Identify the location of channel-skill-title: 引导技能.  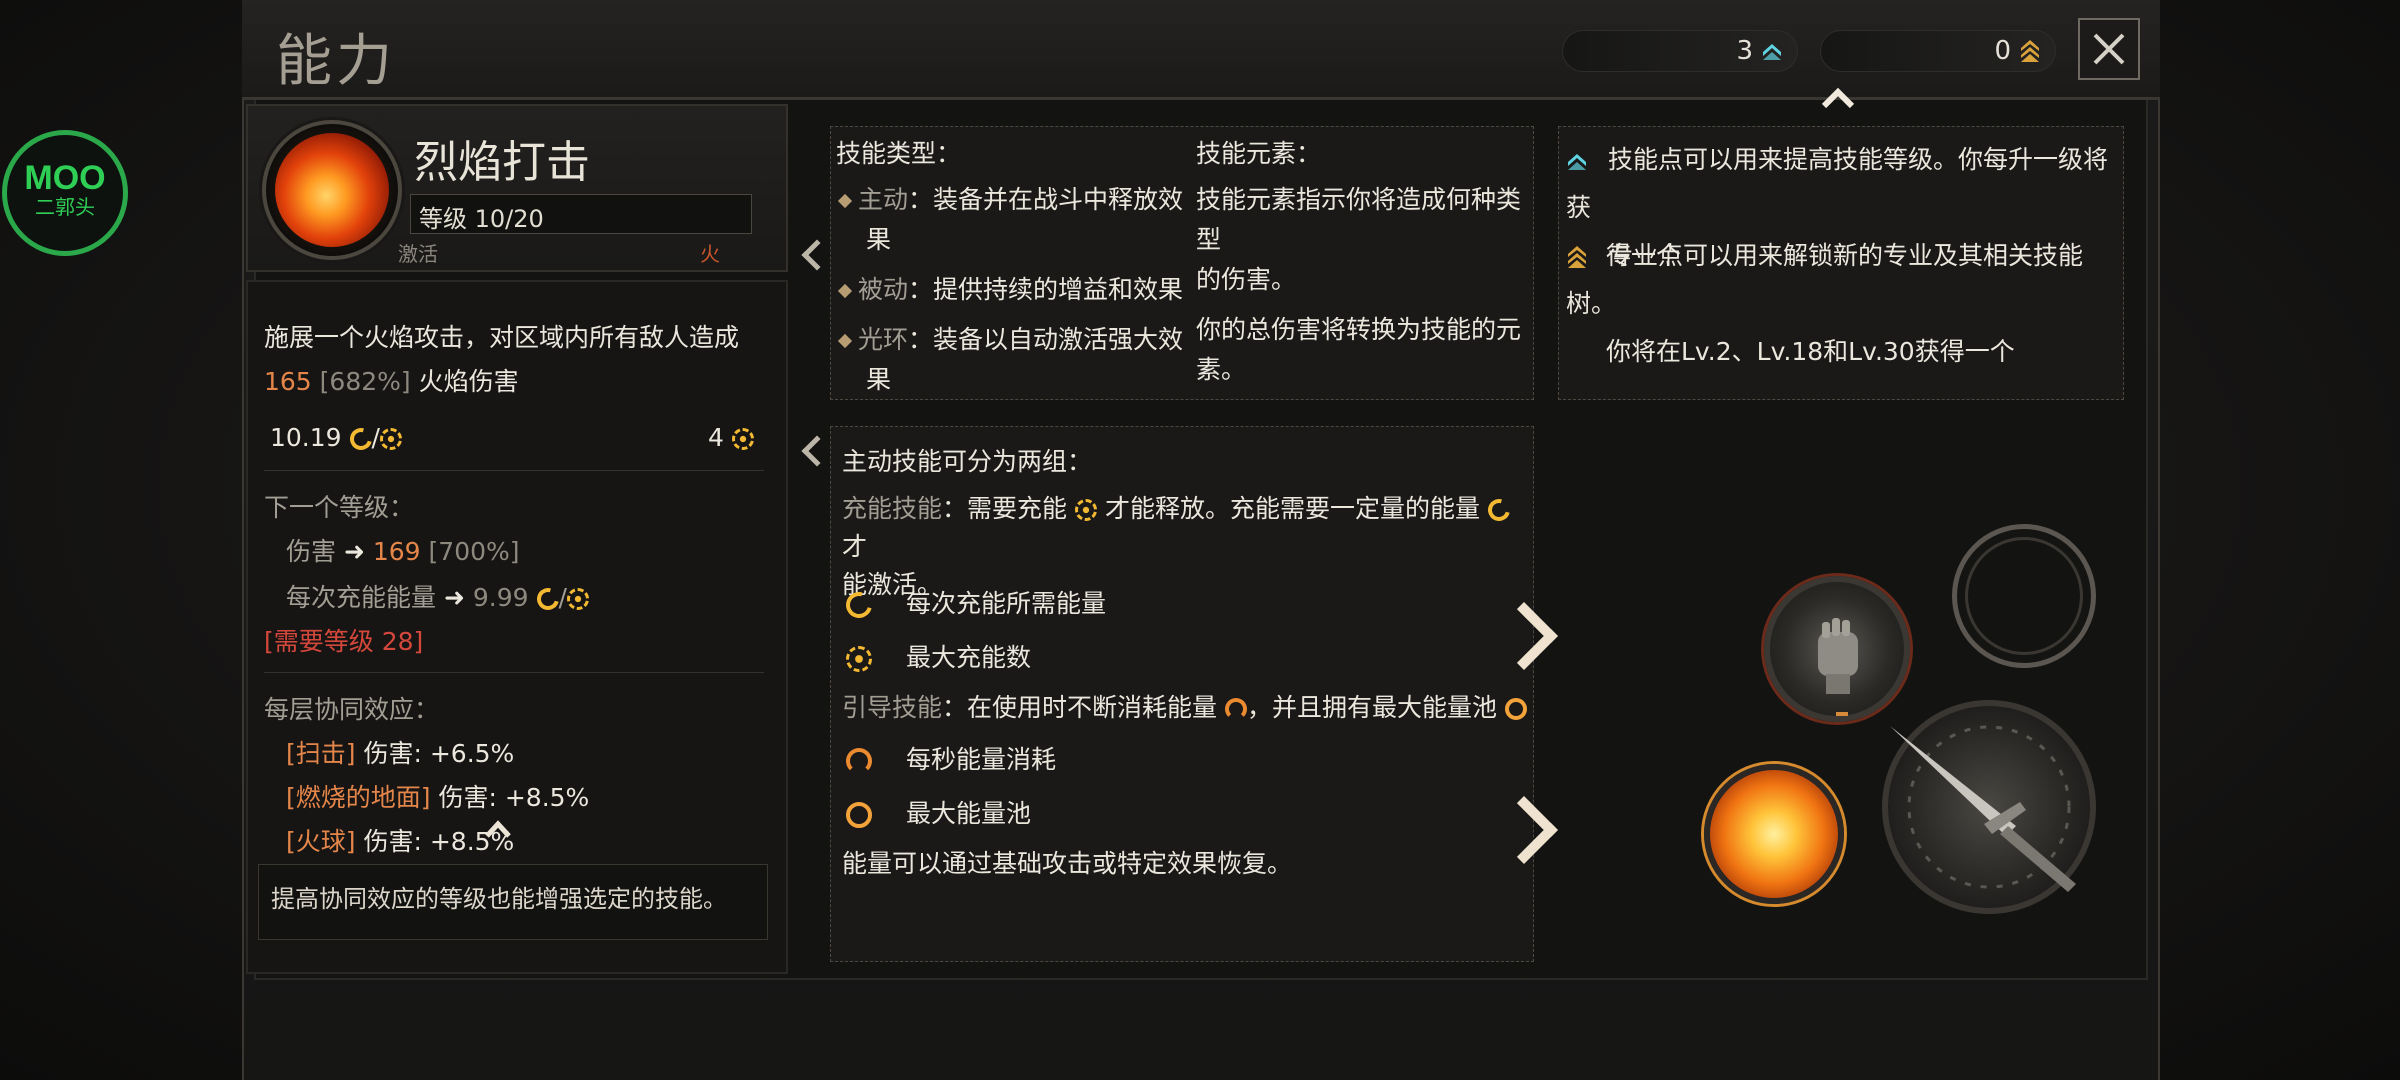
(892, 707).